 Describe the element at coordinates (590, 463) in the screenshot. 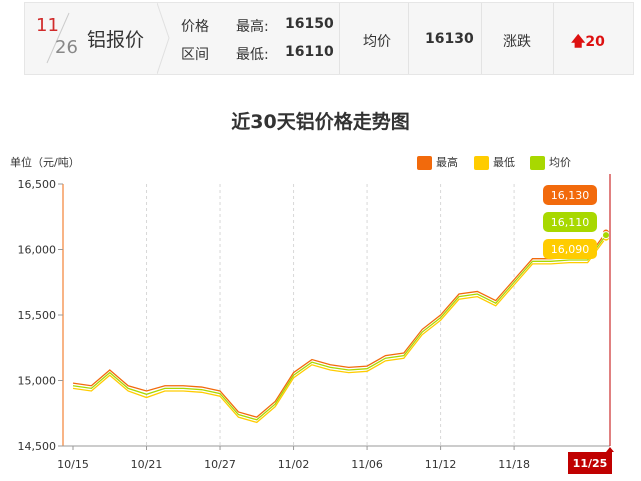

I see `current-date-label: 11/25` at that location.